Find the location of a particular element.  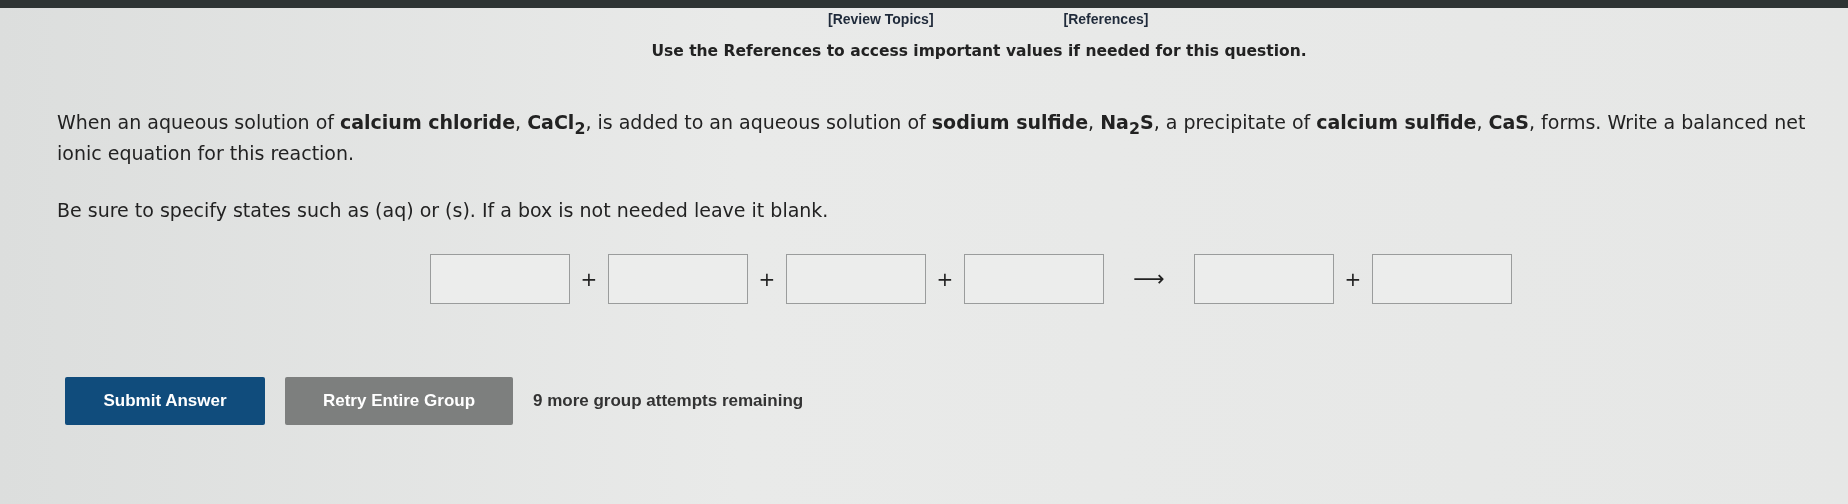

top-link: [References] is located at coordinates (1106, 19).